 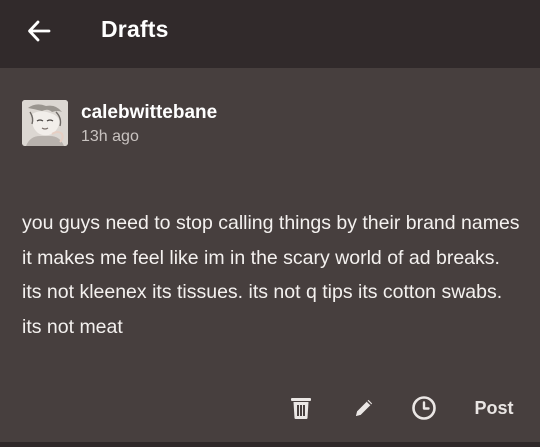 I want to click on edit-button, so click(x=364, y=408).